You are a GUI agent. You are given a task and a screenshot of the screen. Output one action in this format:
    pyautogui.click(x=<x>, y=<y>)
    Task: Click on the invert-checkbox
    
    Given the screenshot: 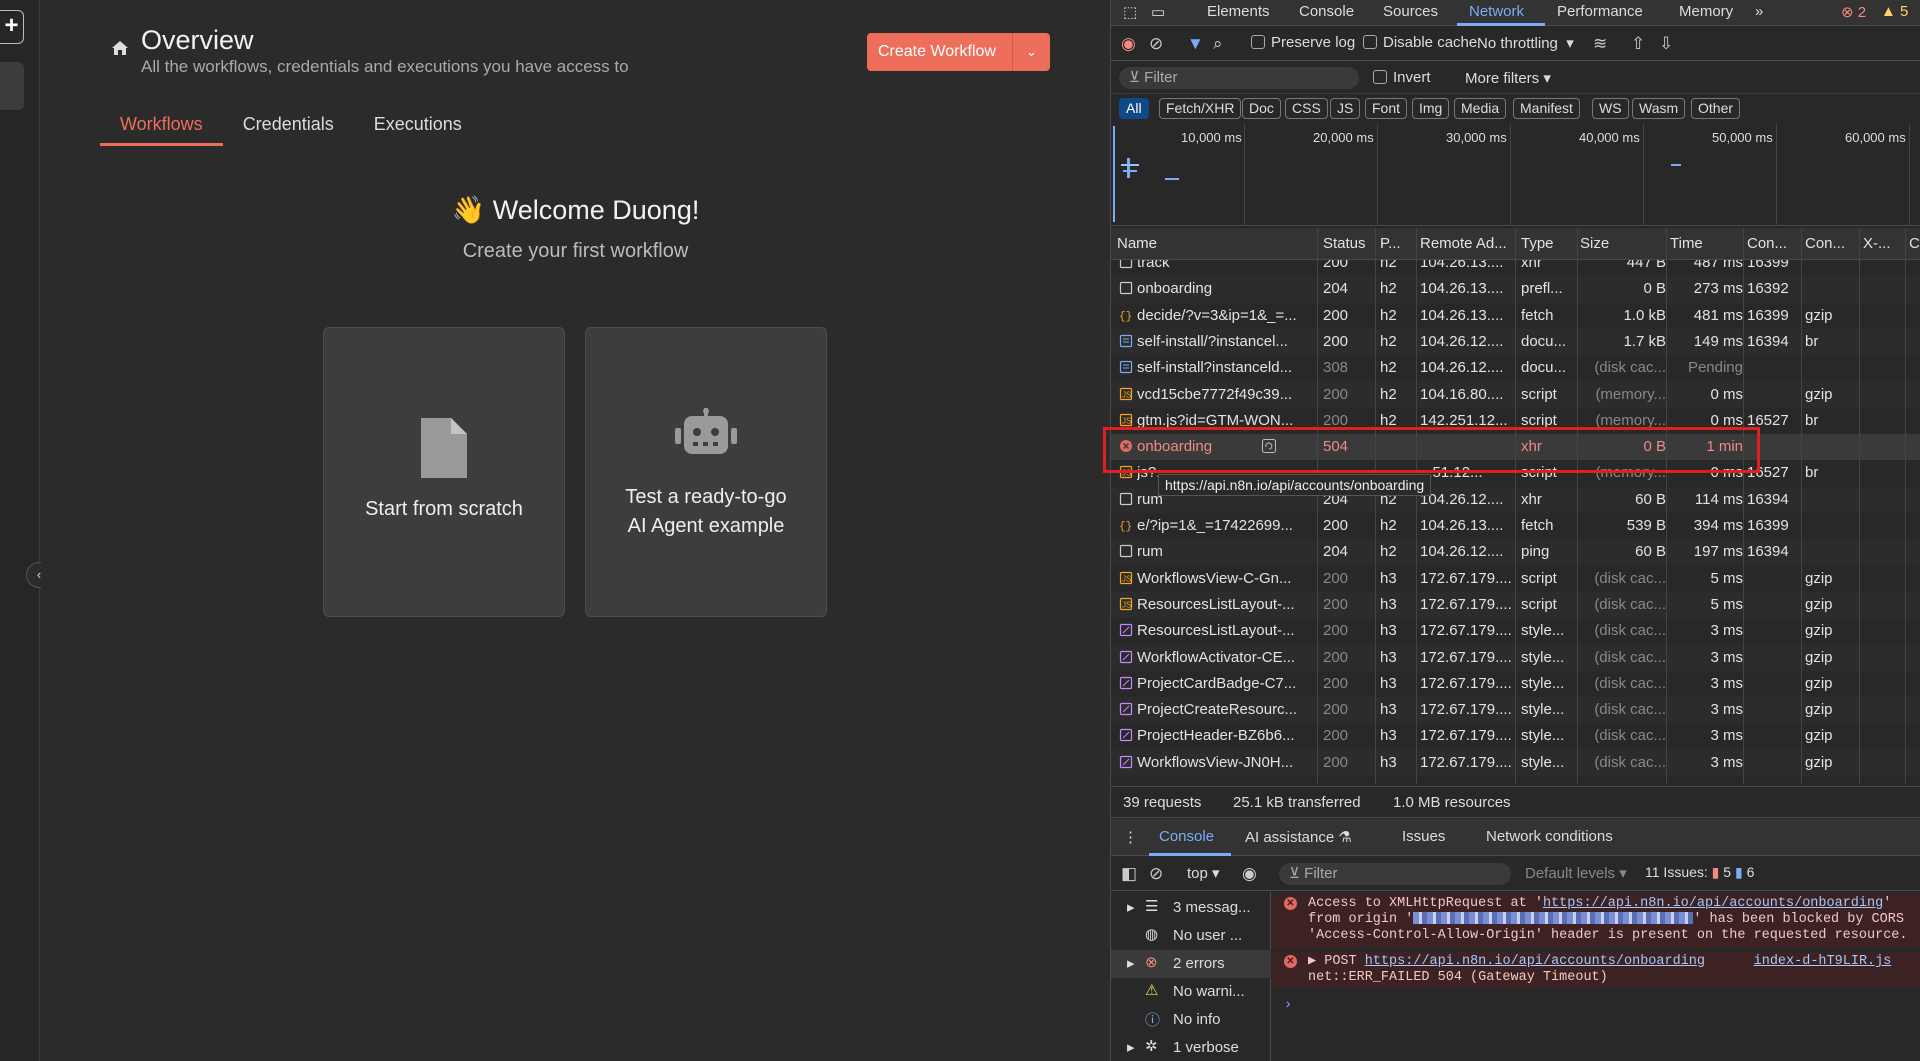 What is the action you would take?
    pyautogui.click(x=1380, y=77)
    